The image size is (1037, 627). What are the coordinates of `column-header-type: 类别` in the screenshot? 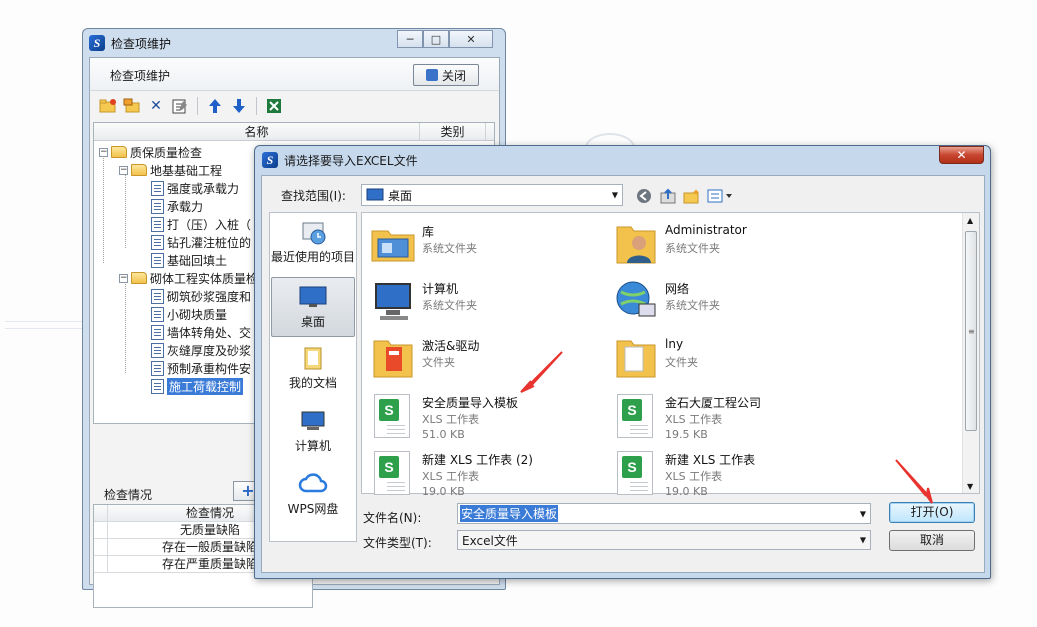 It's located at (453, 131).